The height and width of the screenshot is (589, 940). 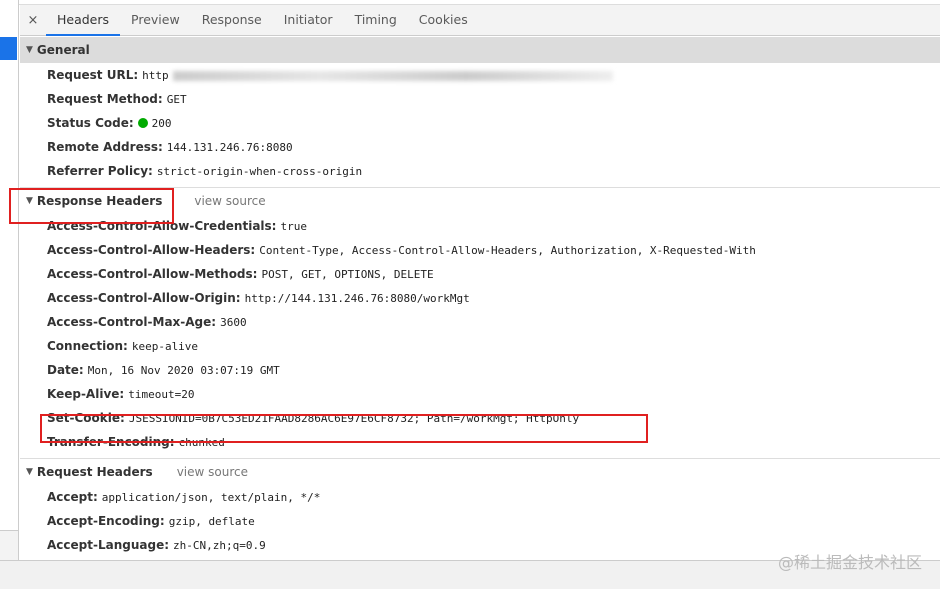 I want to click on header-key: Date:, so click(x=65, y=370).